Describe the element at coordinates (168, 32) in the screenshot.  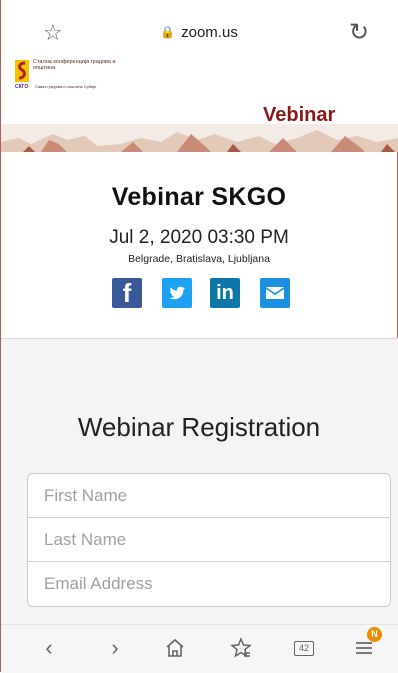
I see `lock-icon: 🔒` at that location.